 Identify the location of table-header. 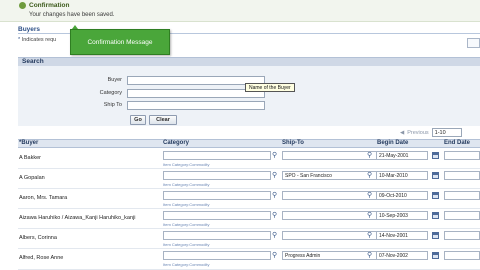
(249, 143).